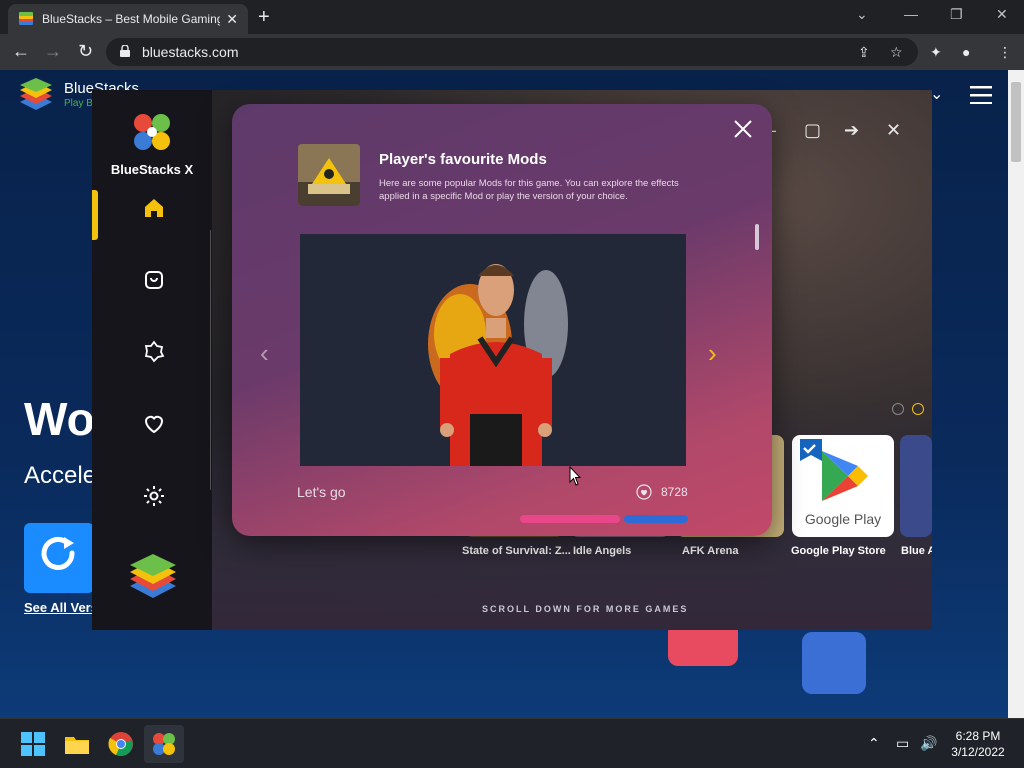 This screenshot has width=1024, height=768. Describe the element at coordinates (58, 553) in the screenshot. I see `download-icon` at that location.